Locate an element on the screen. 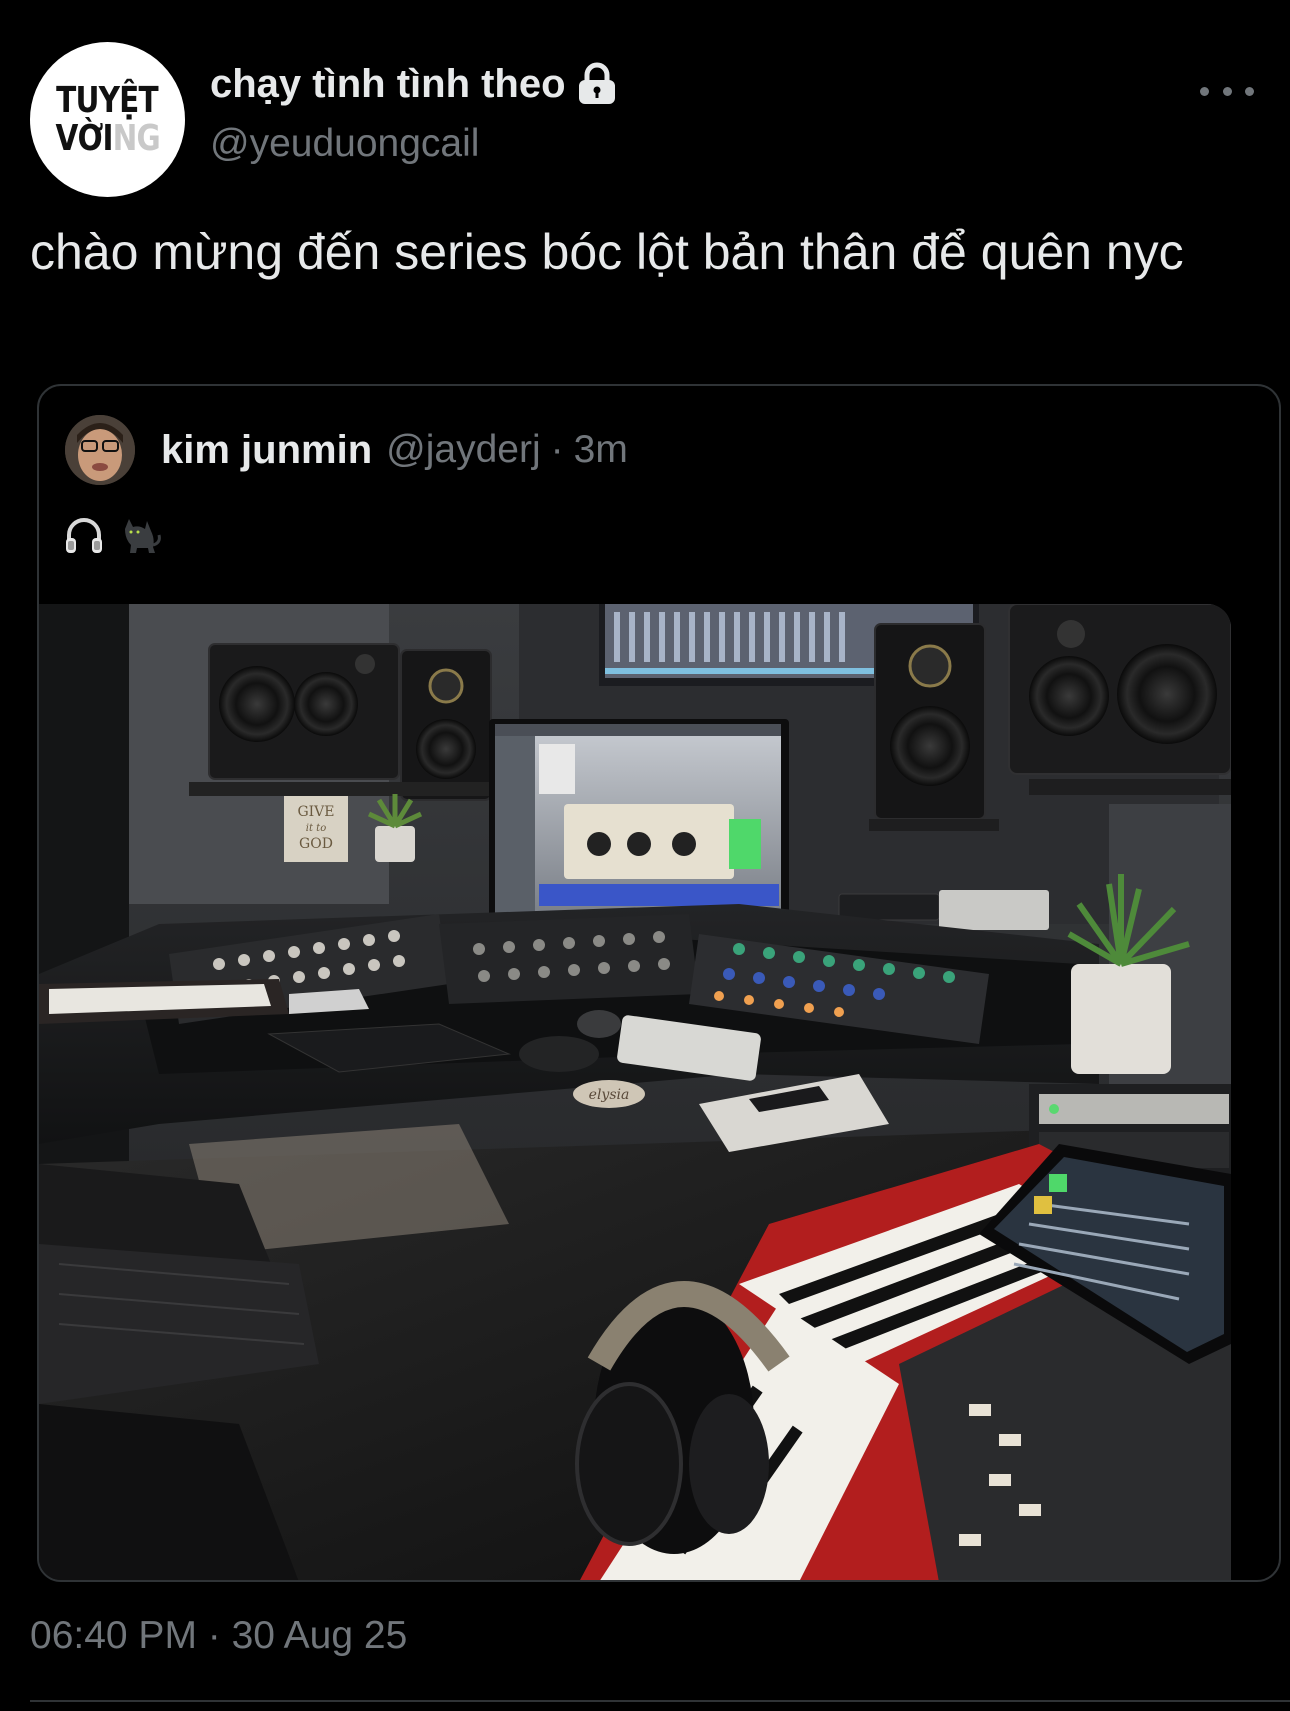 This screenshot has height=1711, width=1290. avatar-text-line2-light: NG is located at coordinates (136, 138).